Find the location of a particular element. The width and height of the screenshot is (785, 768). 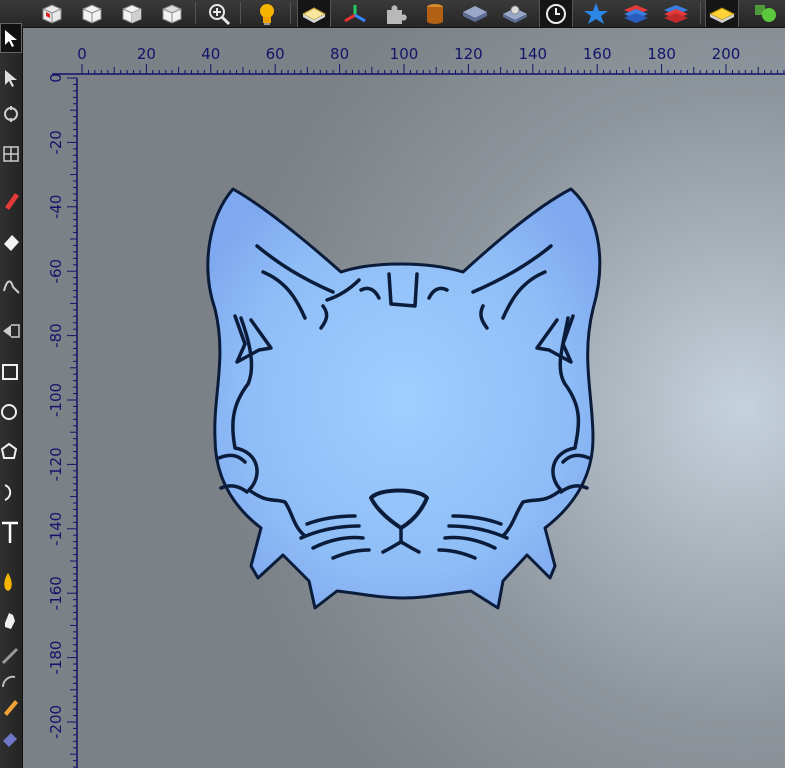

text-tool-icon is located at coordinates (11, 532).